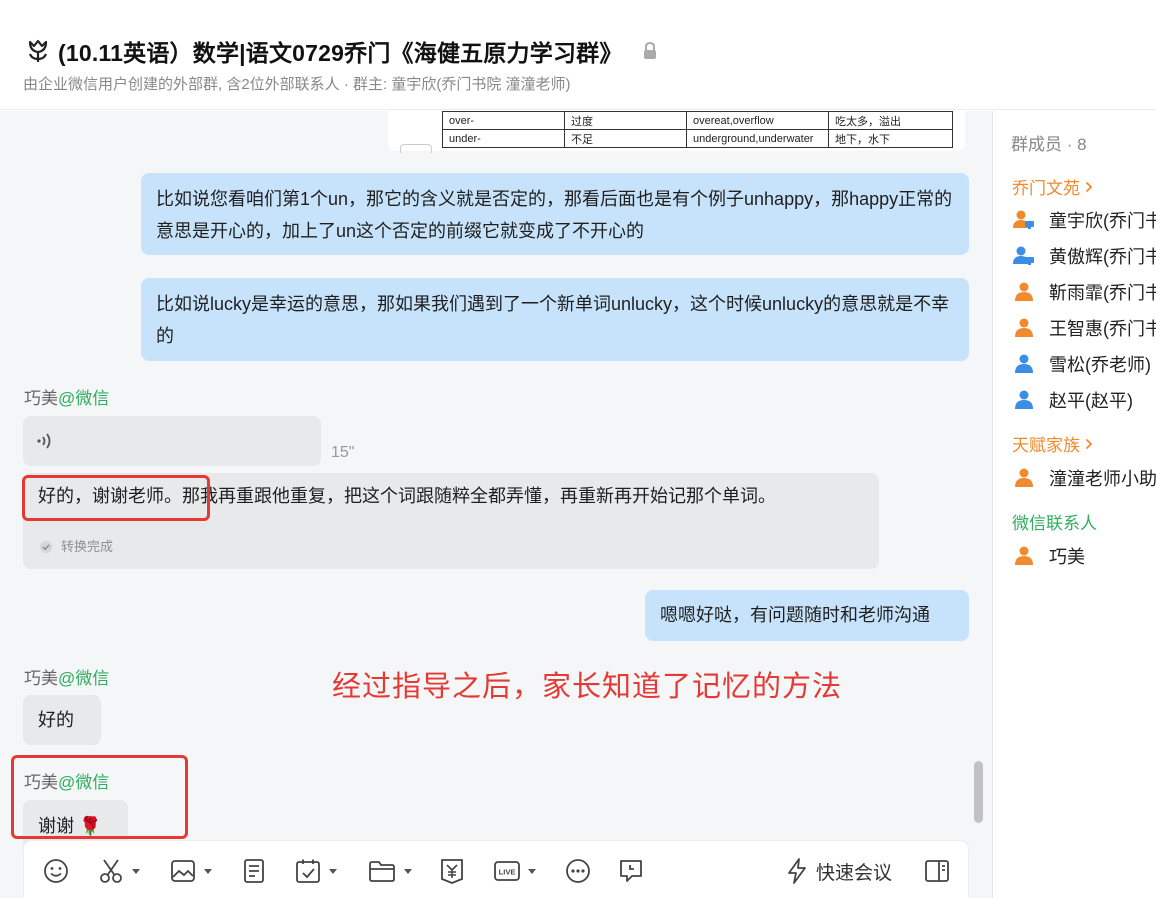  I want to click on table-cell: underground,underwater, so click(757, 138).